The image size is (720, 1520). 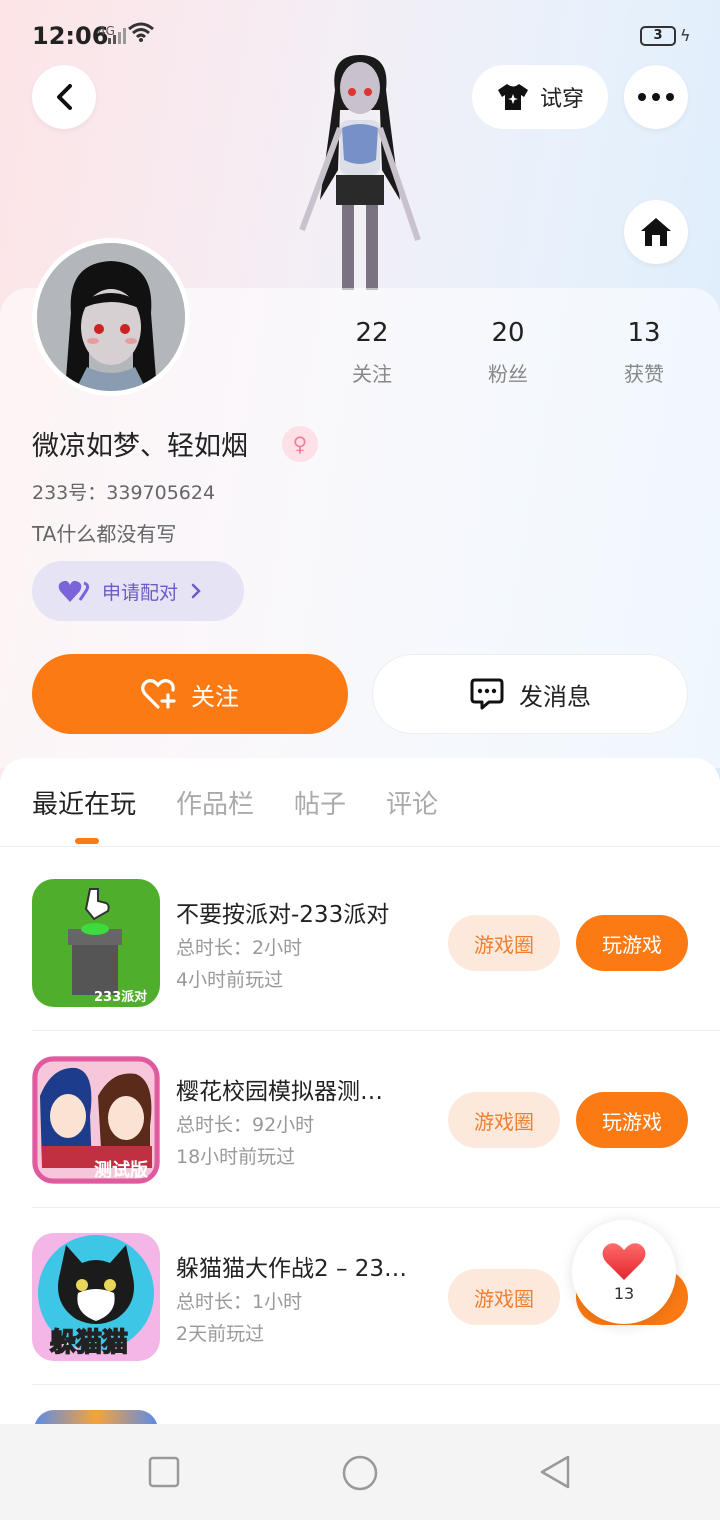 What do you see at coordinates (412, 802) in the screenshot?
I see `tab-comments: 评论` at bounding box center [412, 802].